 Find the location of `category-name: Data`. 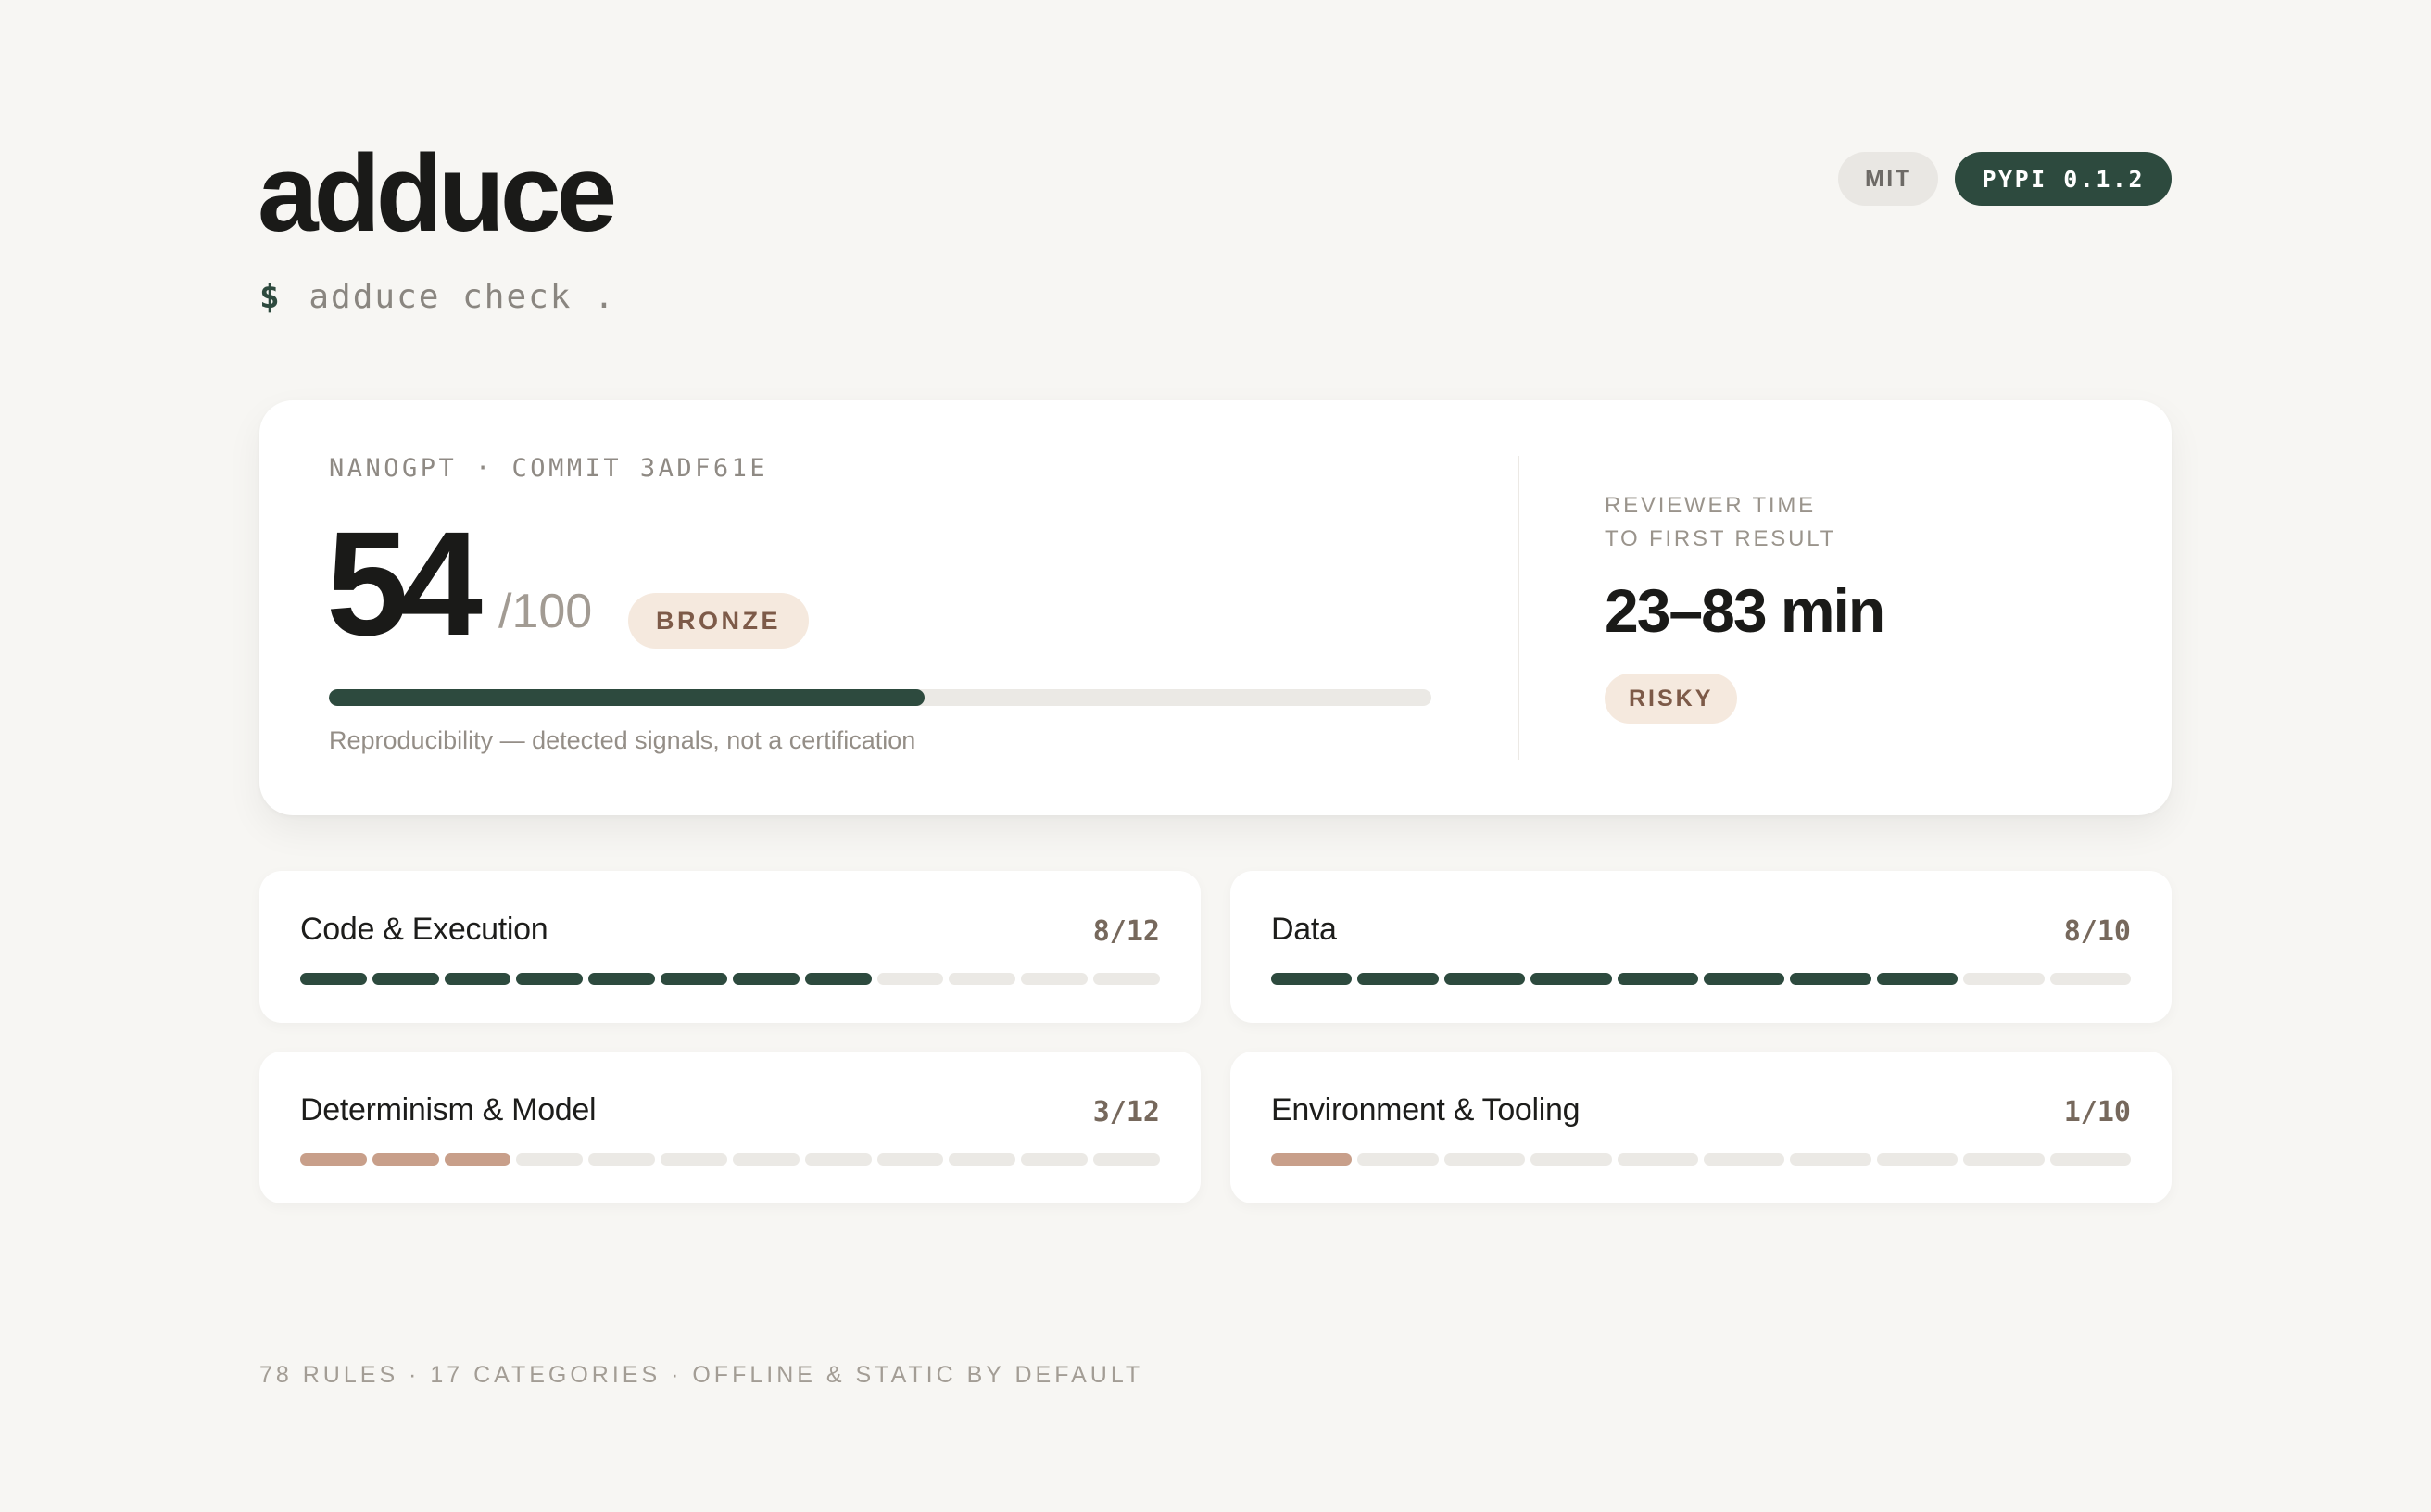

category-name: Data is located at coordinates (1304, 929).